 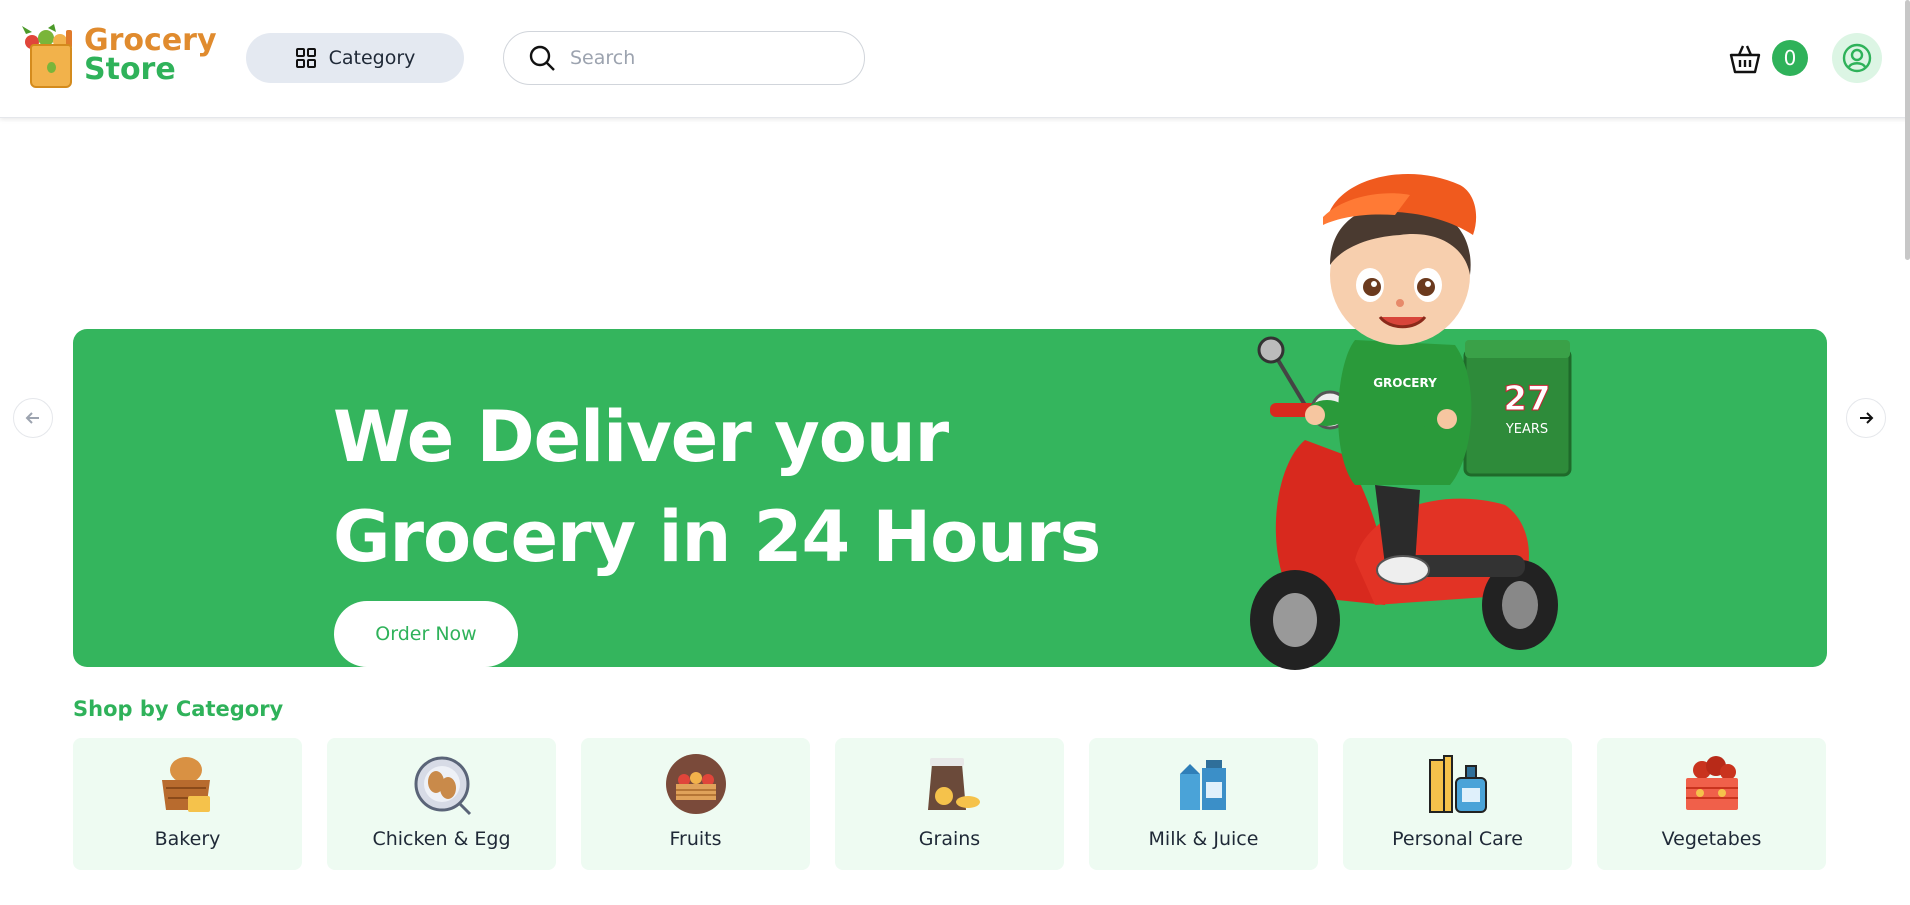 I want to click on category-button: Category, so click(x=355, y=58).